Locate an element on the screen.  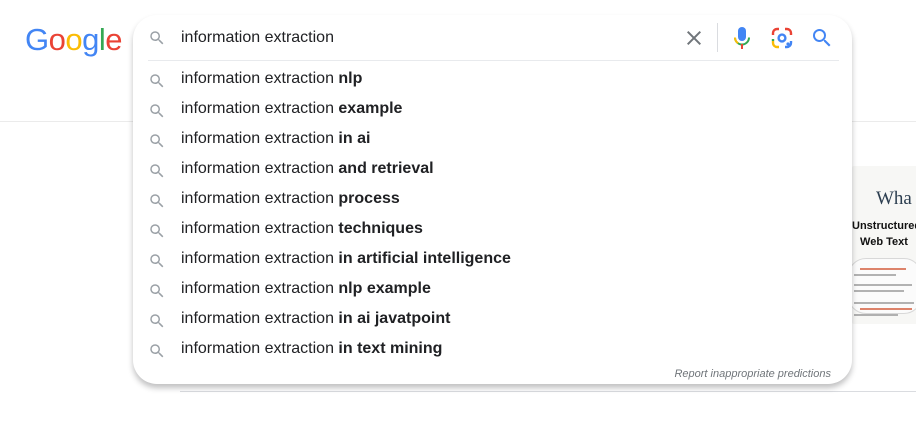
suggestion-text: information extraction in ai is located at coordinates (275, 139).